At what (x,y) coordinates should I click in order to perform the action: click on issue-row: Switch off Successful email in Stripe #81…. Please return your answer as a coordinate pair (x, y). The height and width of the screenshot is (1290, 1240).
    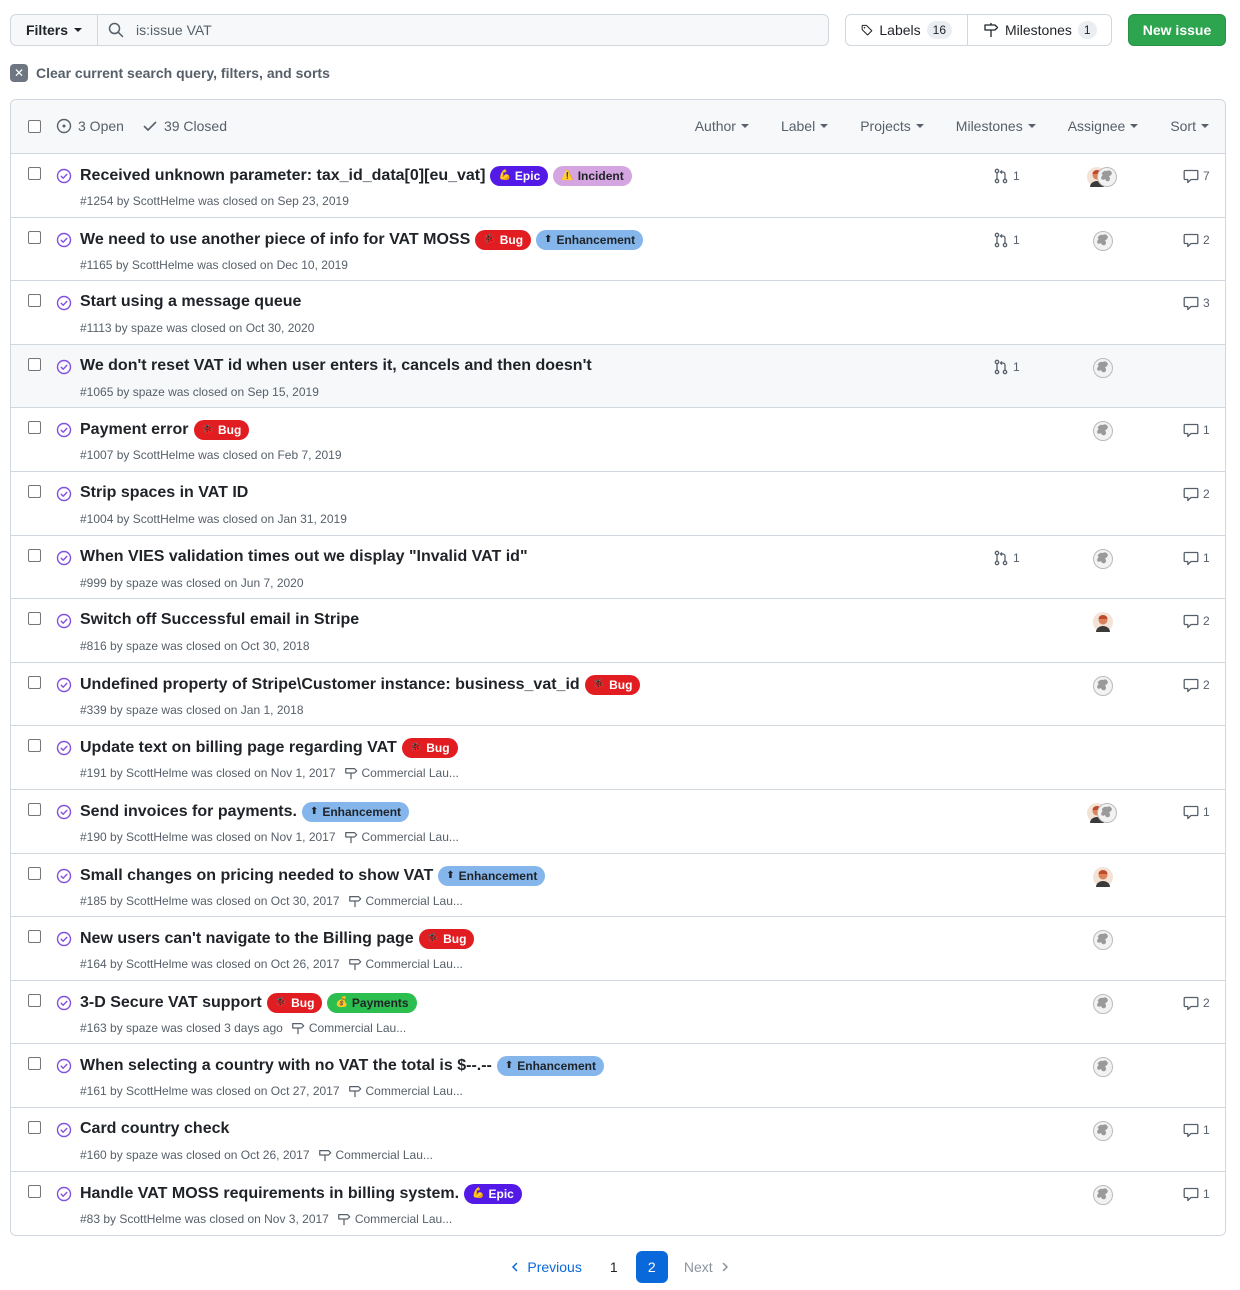
    Looking at the image, I should click on (618, 631).